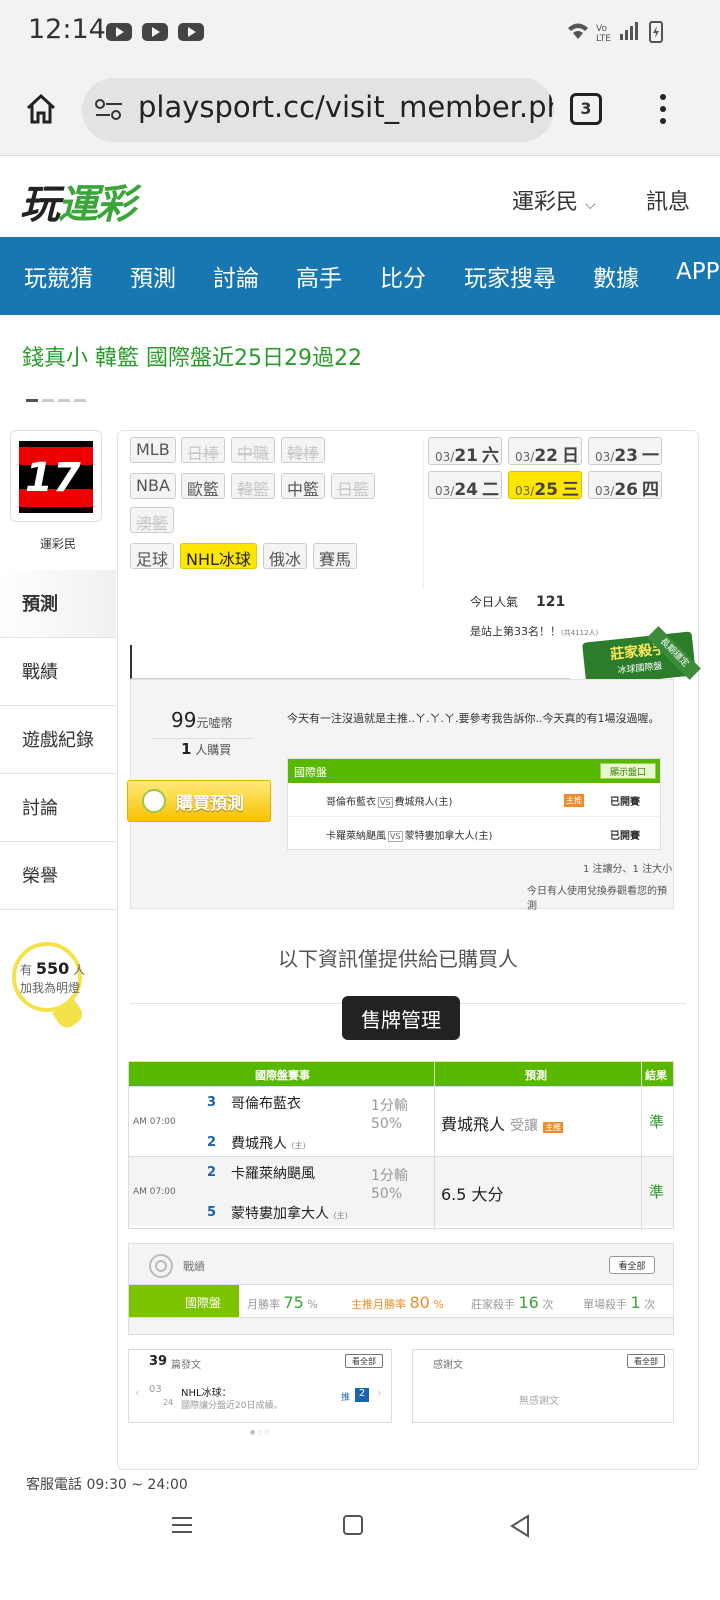  What do you see at coordinates (628, 869) in the screenshot?
I see `bet-summary: 1 注讓分、1 注大小` at bounding box center [628, 869].